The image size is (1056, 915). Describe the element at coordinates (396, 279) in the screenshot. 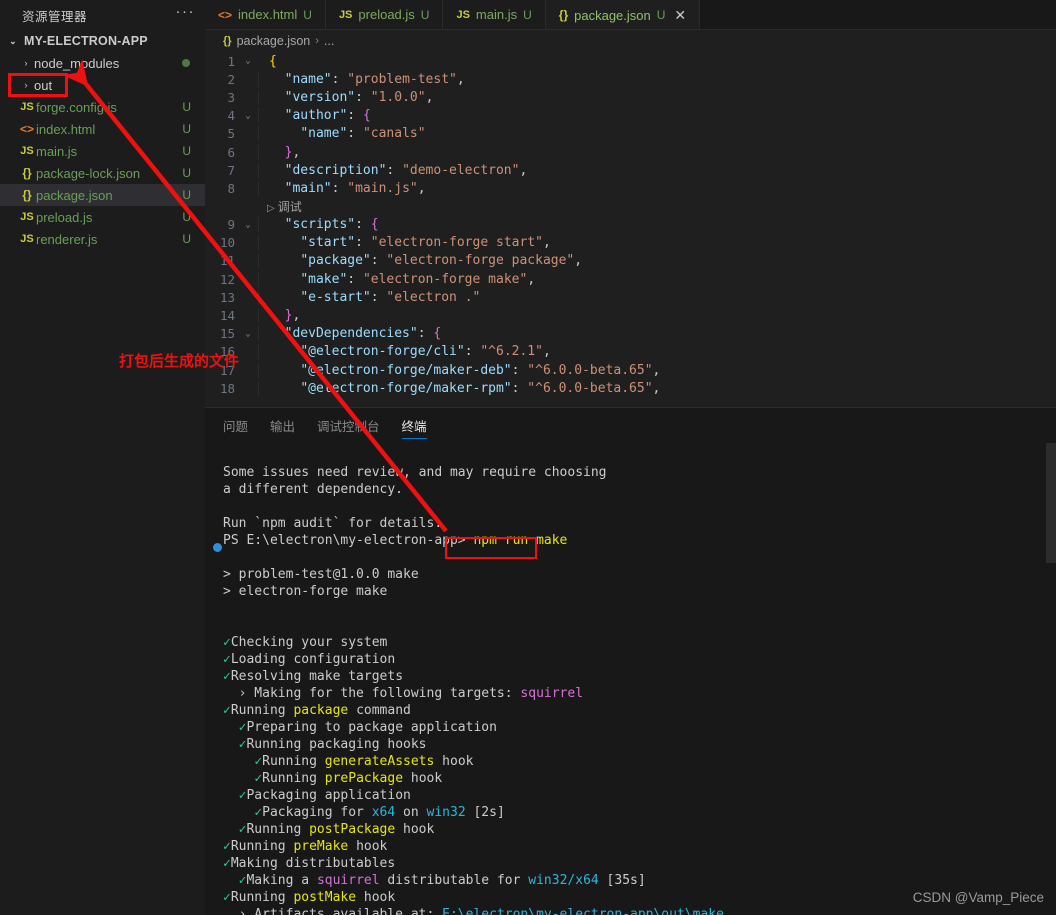

I see `code-text: "make": "electron-forge make",` at that location.